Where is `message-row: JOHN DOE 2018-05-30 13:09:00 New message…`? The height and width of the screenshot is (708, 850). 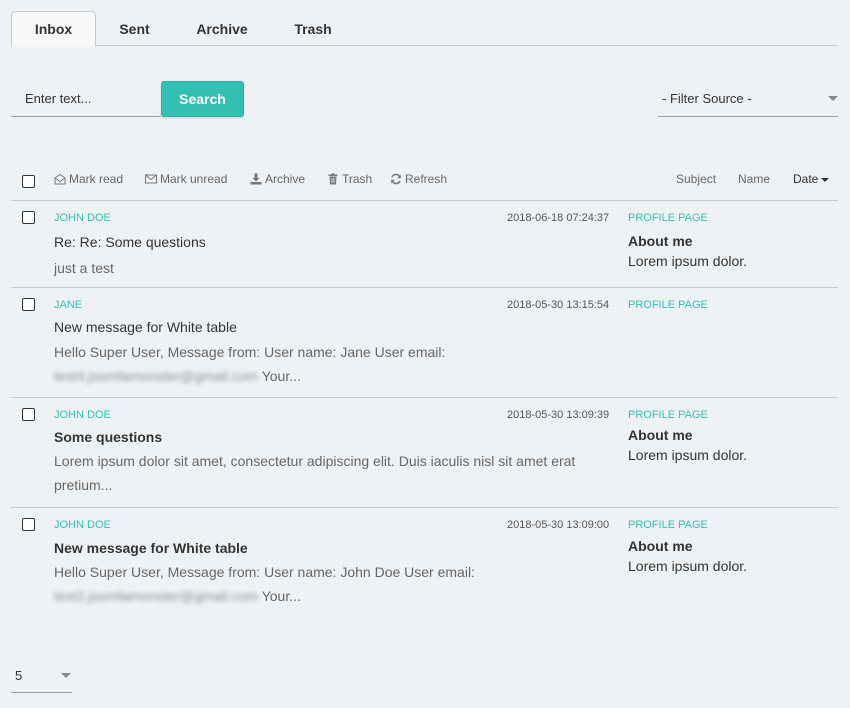
message-row: JOHN DOE 2018-05-30 13:09:00 New message… is located at coordinates (424, 562).